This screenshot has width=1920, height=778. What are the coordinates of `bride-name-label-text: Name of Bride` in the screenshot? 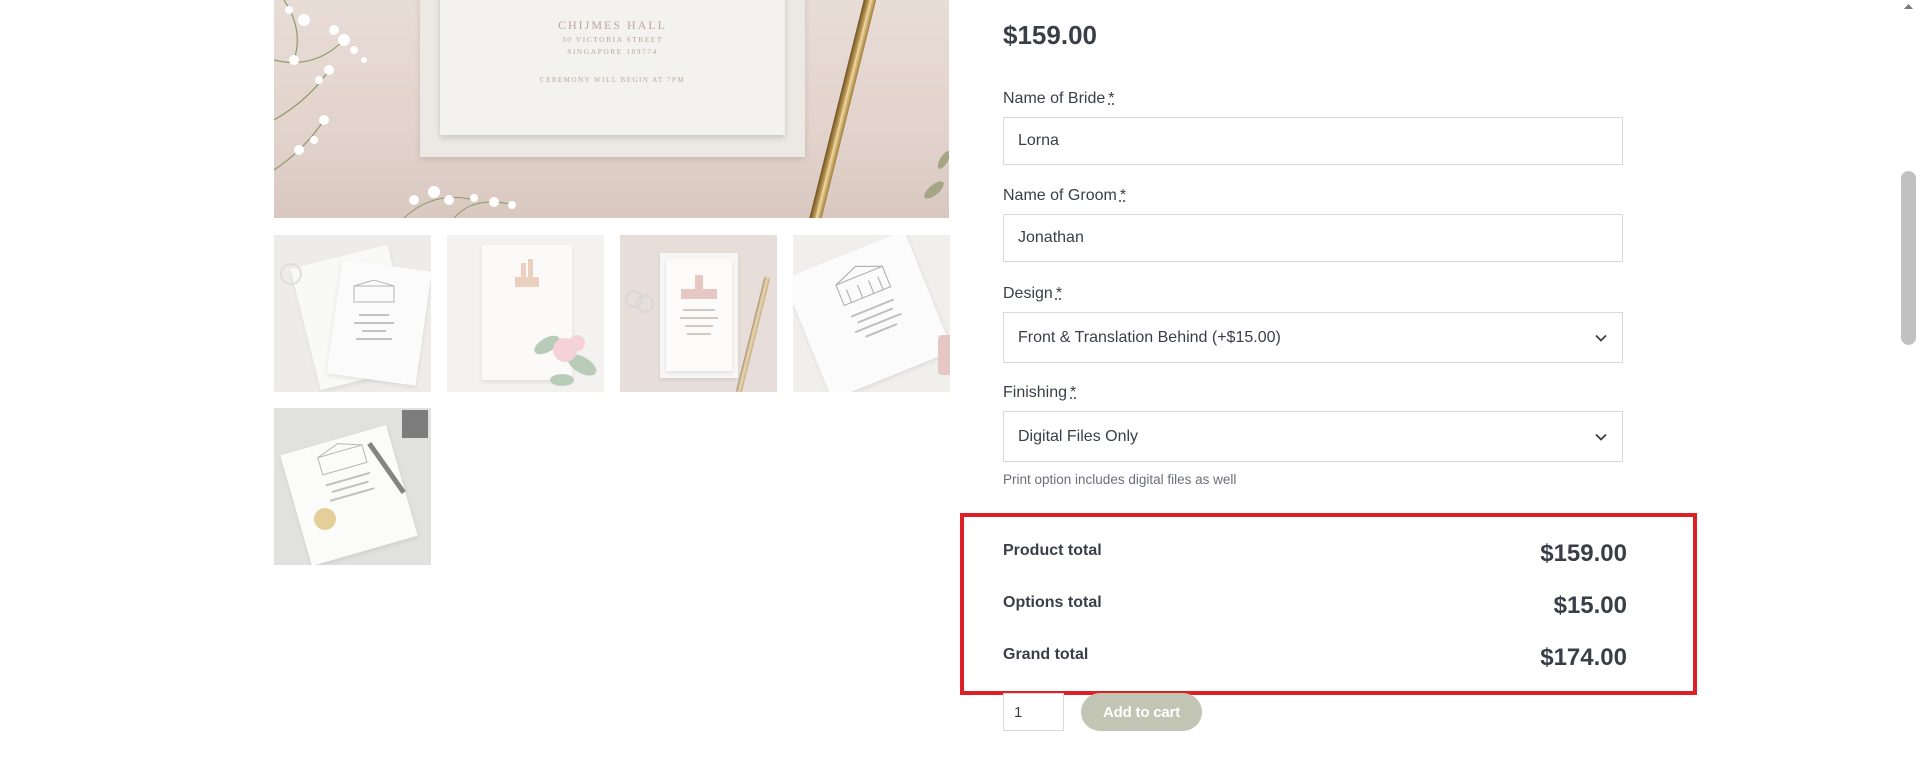 It's located at (1054, 98).